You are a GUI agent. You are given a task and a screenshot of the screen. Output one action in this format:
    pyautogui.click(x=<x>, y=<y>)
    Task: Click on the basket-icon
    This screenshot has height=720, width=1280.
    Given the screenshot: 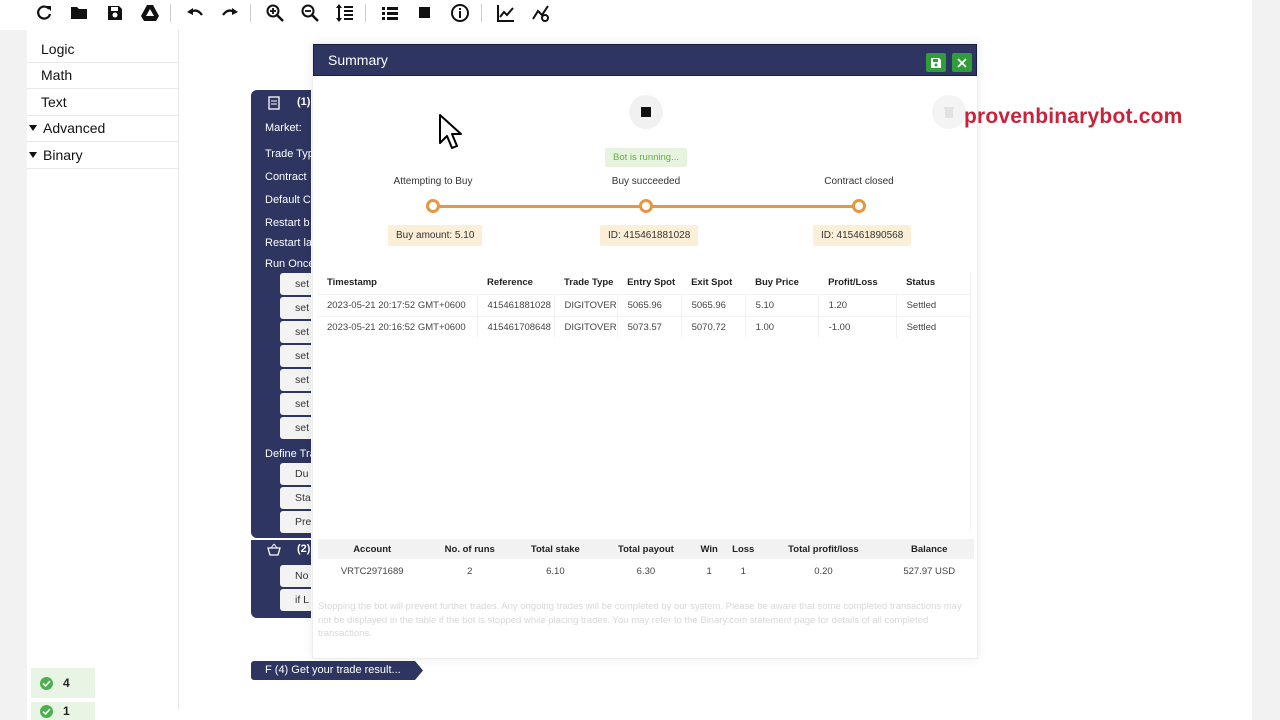 What is the action you would take?
    pyautogui.click(x=274, y=549)
    